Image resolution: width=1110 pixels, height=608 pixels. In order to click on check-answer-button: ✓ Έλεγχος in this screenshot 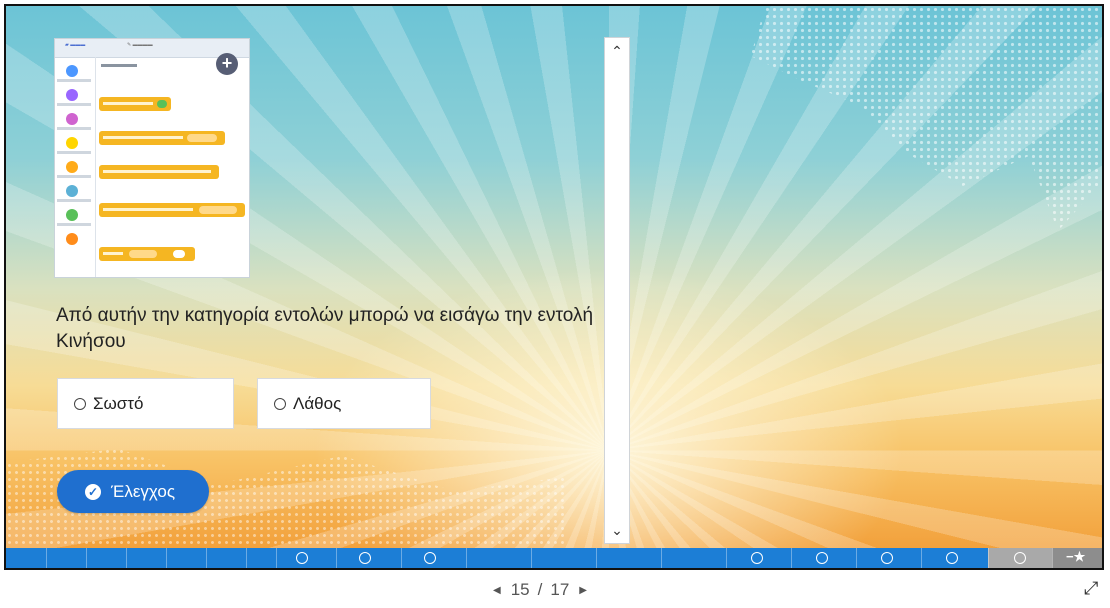, I will do `click(133, 491)`.